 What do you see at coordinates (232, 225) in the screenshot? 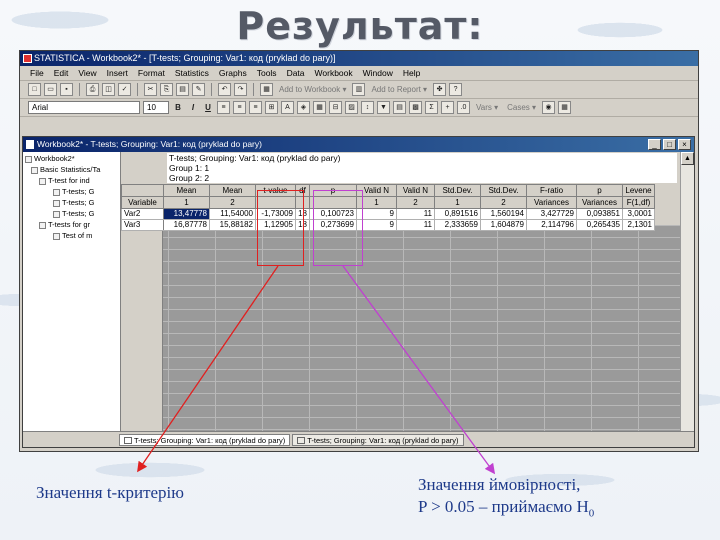
I see `table-cell: 15,88182` at bounding box center [232, 225].